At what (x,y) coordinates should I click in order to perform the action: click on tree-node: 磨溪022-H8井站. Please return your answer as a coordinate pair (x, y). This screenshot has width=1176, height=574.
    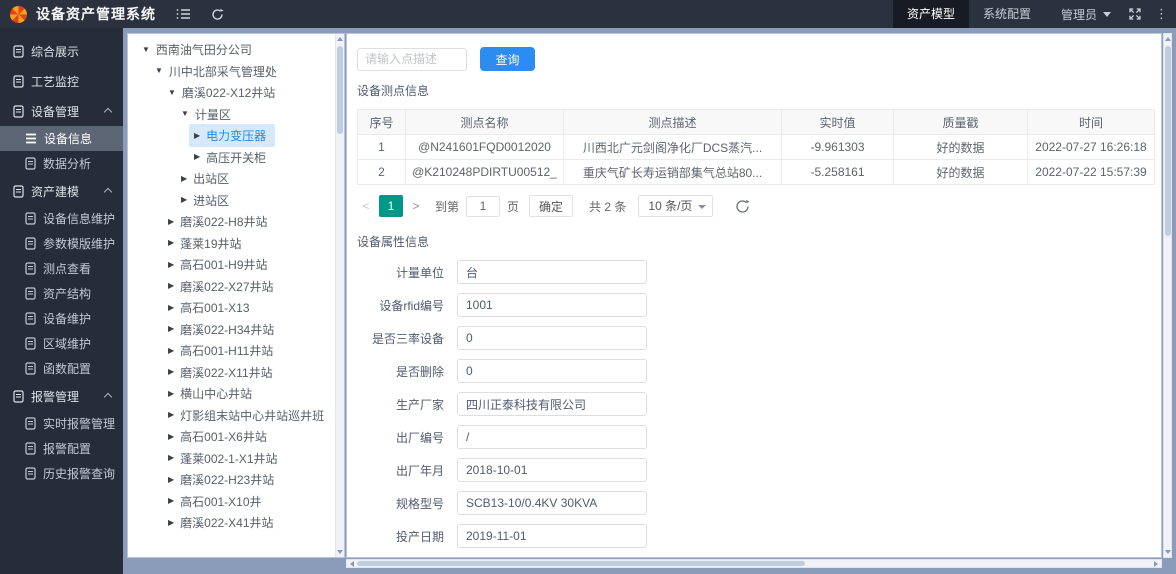
    Looking at the image, I should click on (236, 222).